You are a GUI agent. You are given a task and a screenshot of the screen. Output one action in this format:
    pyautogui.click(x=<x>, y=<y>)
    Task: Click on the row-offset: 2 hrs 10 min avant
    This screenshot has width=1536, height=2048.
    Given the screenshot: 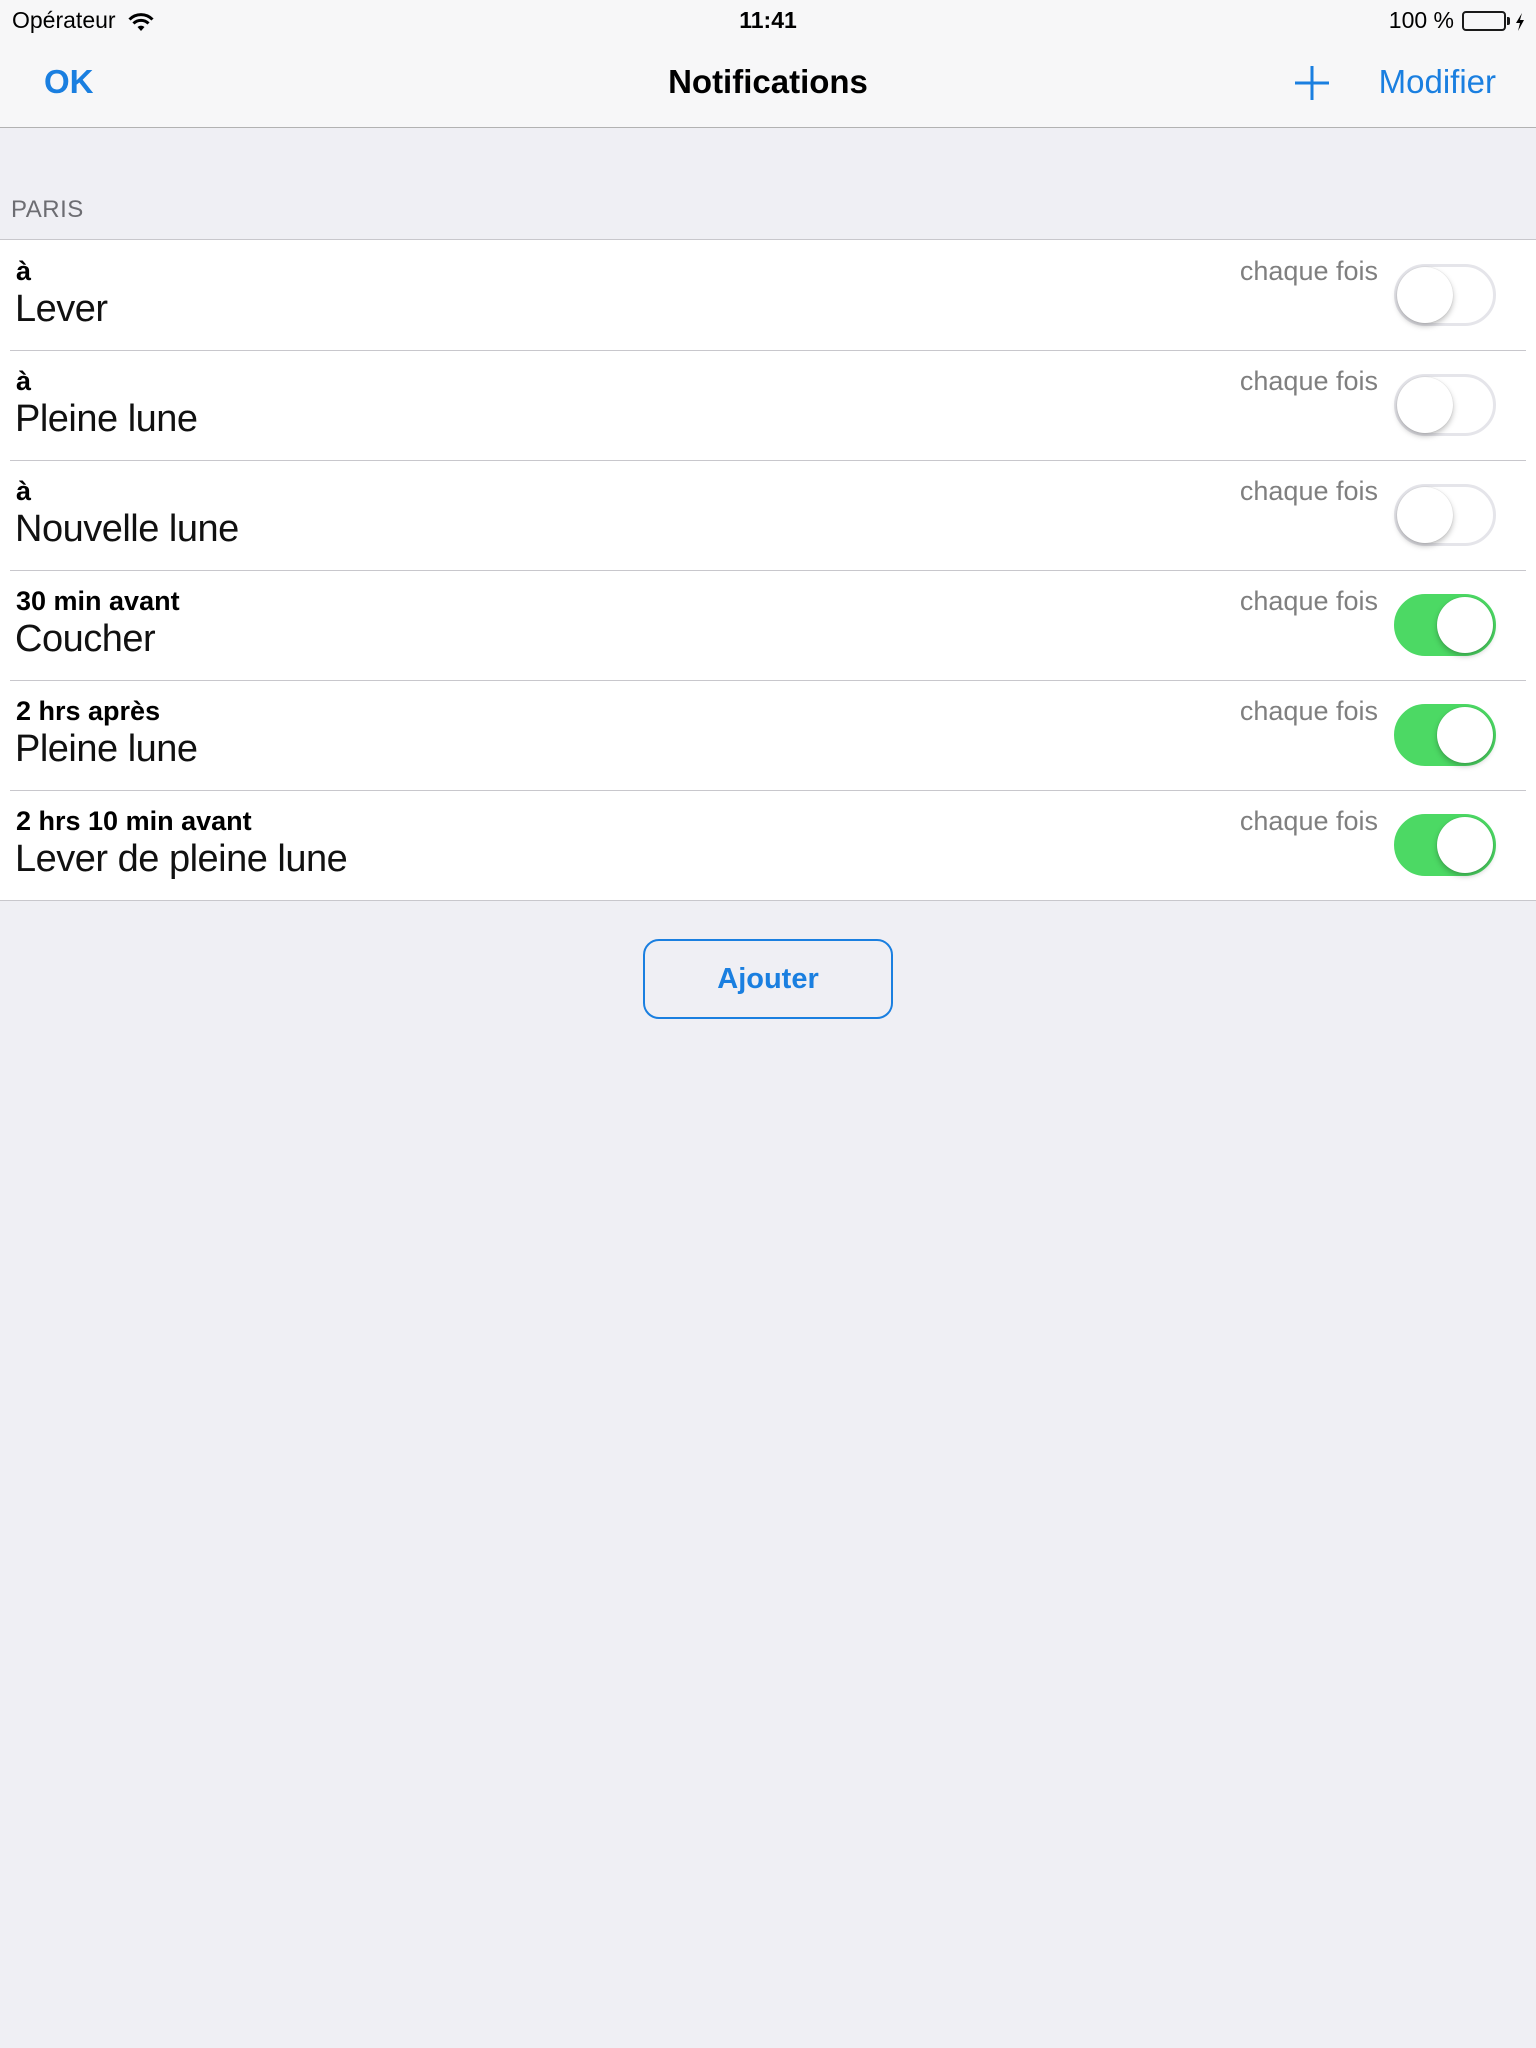 What is the action you would take?
    pyautogui.click(x=134, y=821)
    